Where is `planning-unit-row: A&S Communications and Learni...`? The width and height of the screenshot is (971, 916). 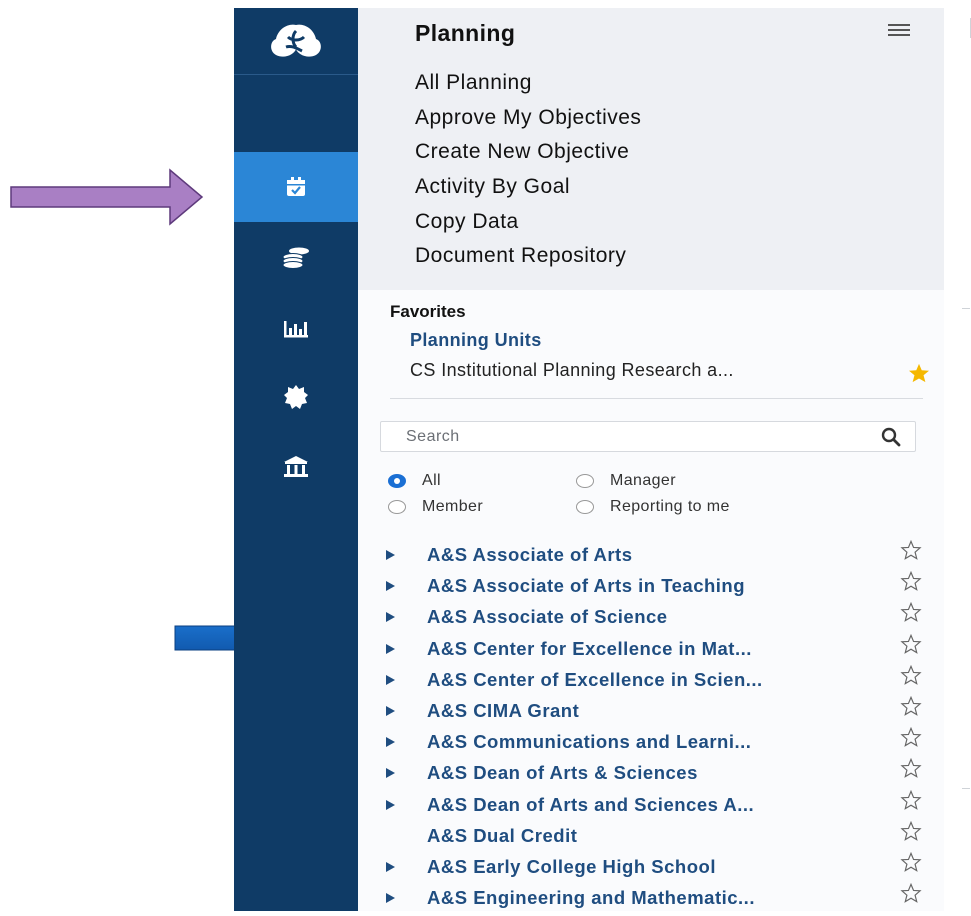 planning-unit-row: A&S Communications and Learni... is located at coordinates (661, 743).